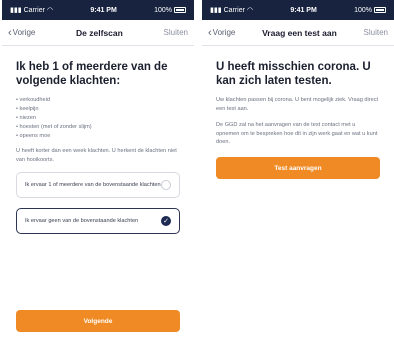 Image resolution: width=394 pixels, height=337 pixels. I want to click on request-test-button: Test aanvragen, so click(298, 167).